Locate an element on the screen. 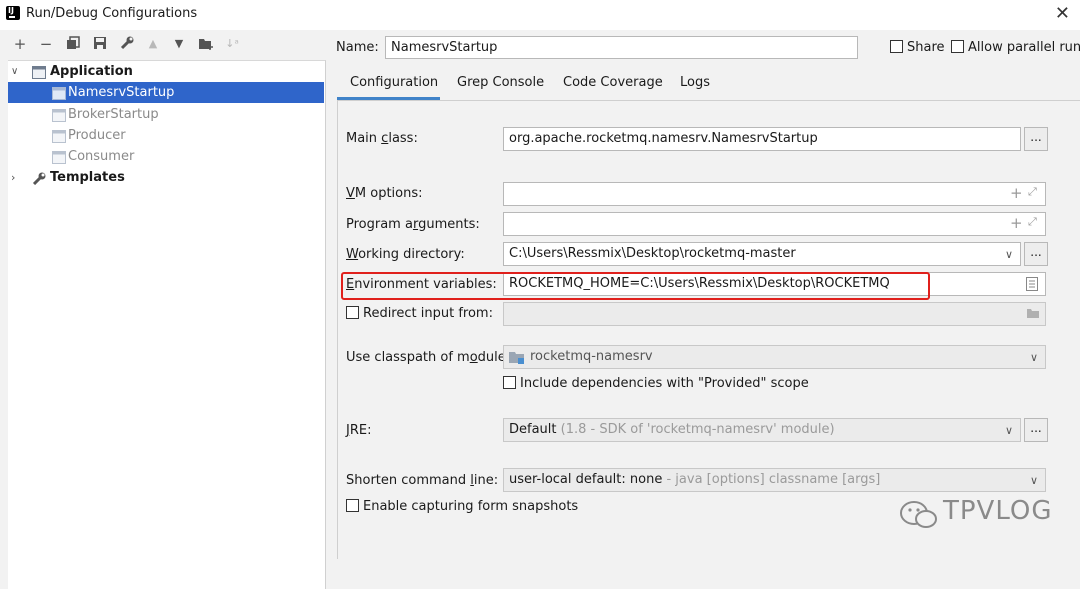 Image resolution: width=1080 pixels, height=589 pixels. redirect-input-field is located at coordinates (774, 314).